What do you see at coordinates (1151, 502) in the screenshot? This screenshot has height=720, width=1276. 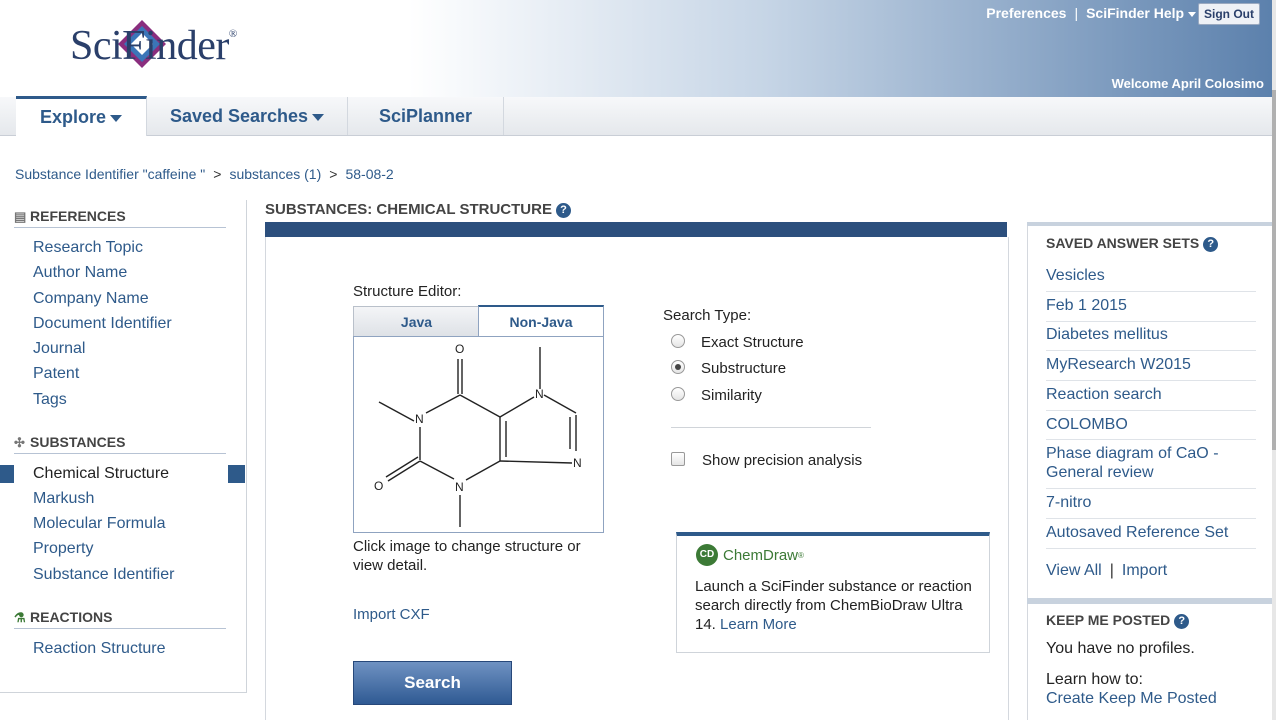 I see `saved-set-item: 7-nitro` at bounding box center [1151, 502].